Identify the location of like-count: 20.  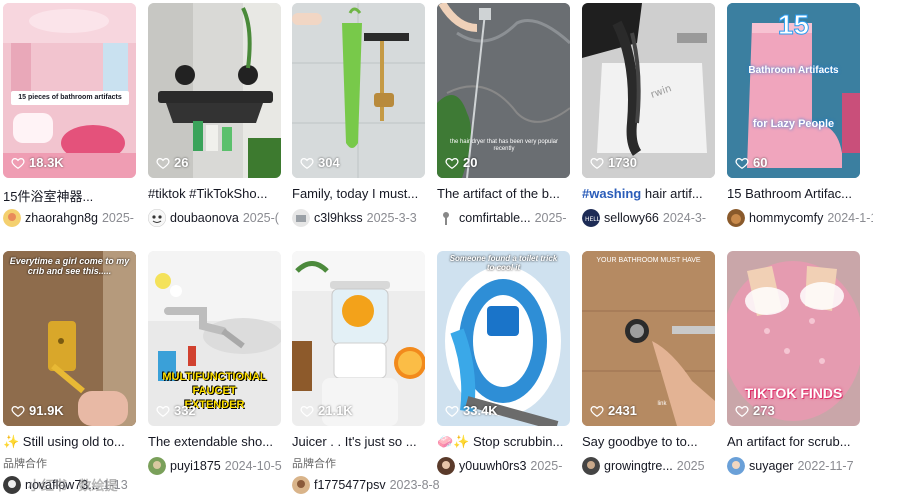
(461, 162).